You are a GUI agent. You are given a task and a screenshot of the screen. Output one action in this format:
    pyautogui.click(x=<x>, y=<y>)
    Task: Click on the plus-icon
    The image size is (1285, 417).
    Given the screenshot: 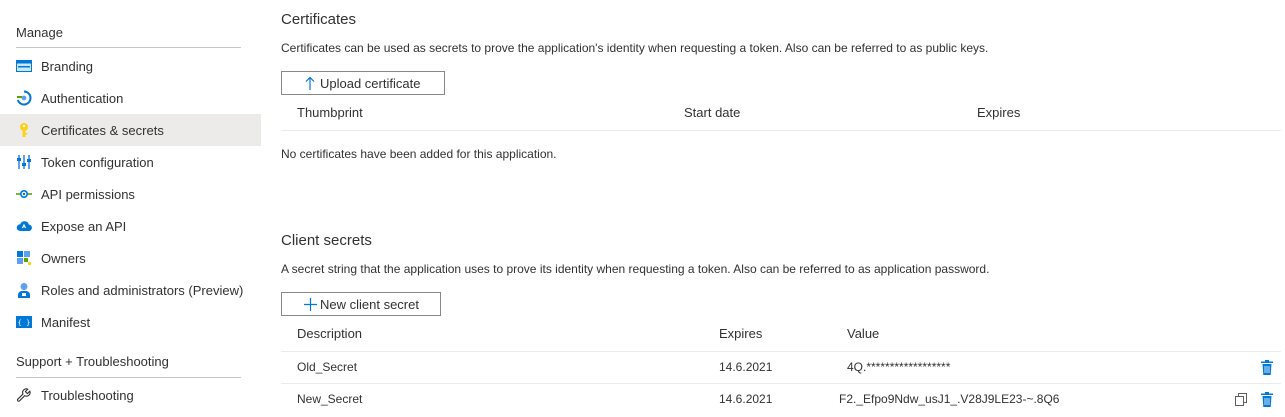 What is the action you would take?
    pyautogui.click(x=310, y=304)
    